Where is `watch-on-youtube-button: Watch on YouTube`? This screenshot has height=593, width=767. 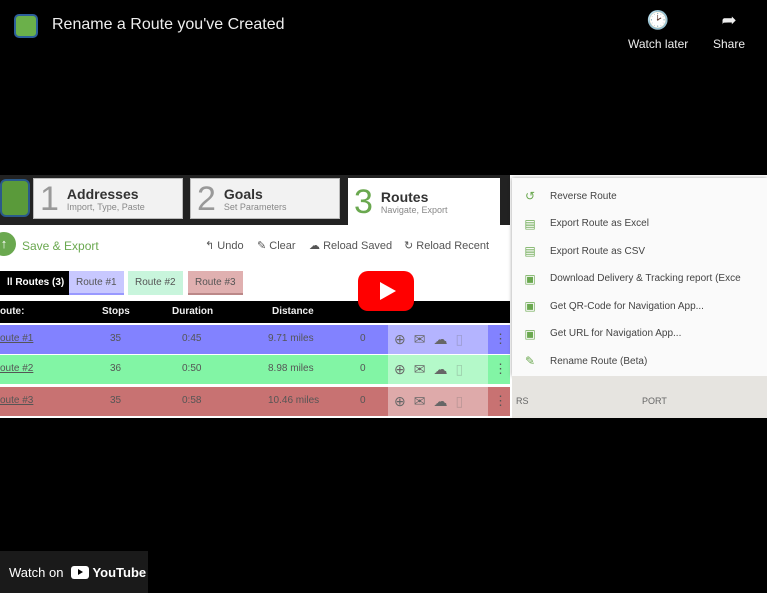
watch-on-youtube-button: Watch on YouTube is located at coordinates (74, 572).